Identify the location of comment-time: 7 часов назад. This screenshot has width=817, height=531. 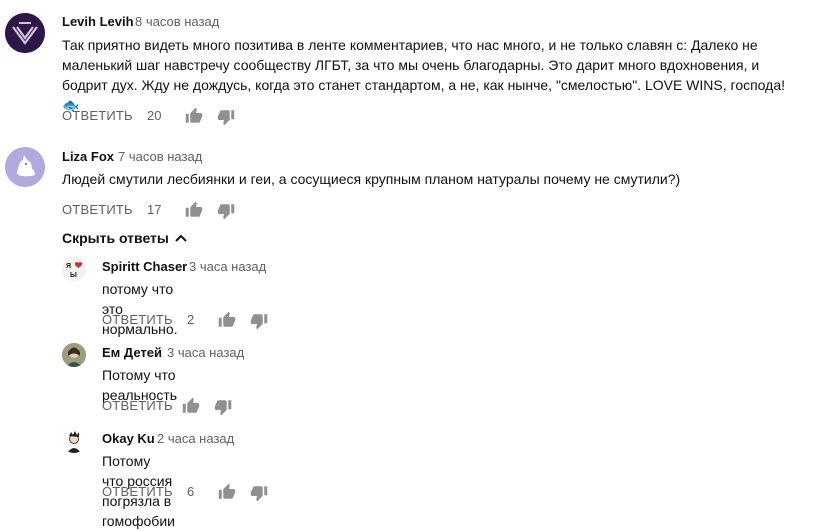
(160, 156).